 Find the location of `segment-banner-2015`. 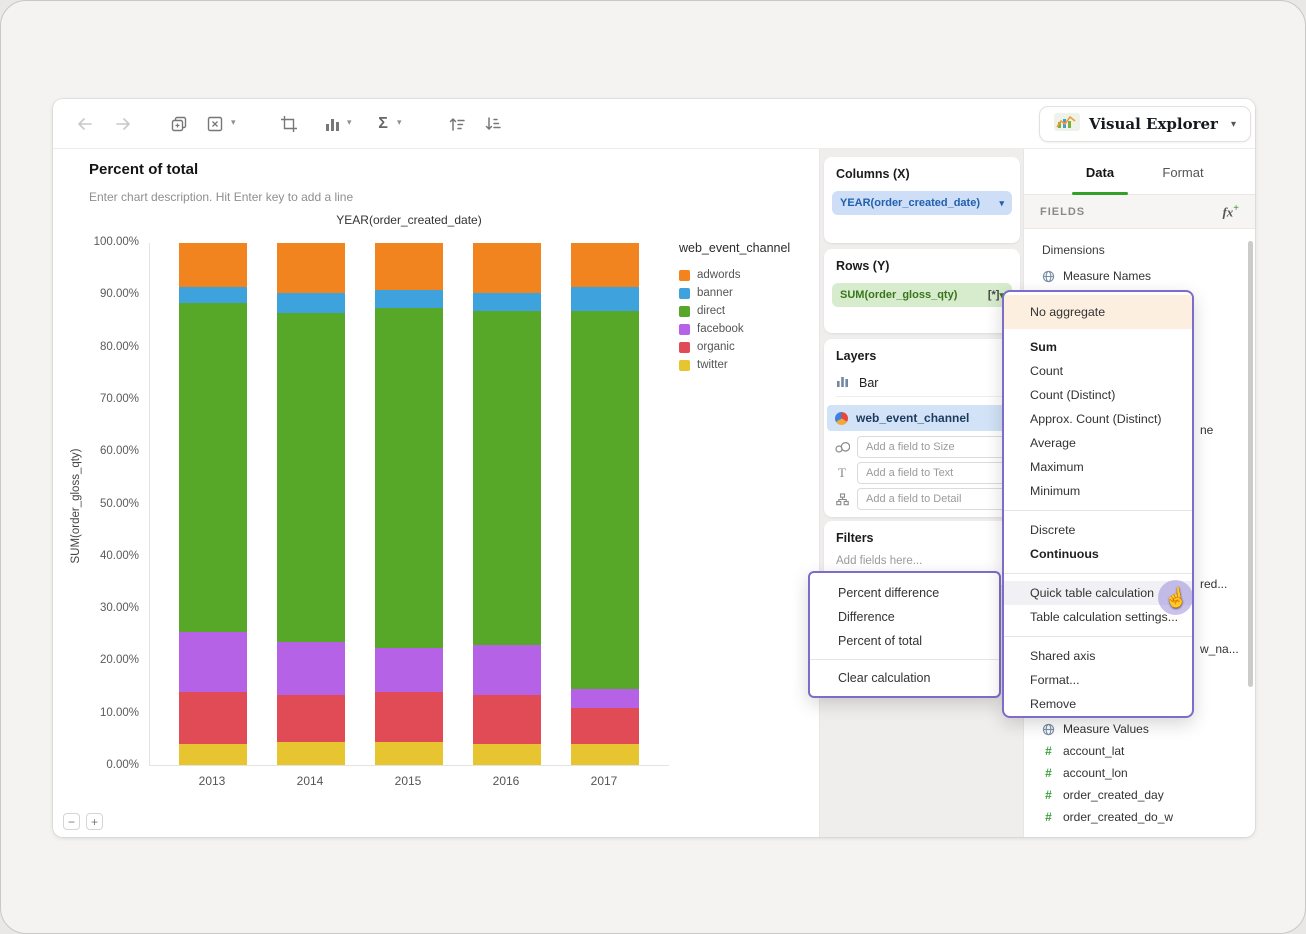

segment-banner-2015 is located at coordinates (409, 299).